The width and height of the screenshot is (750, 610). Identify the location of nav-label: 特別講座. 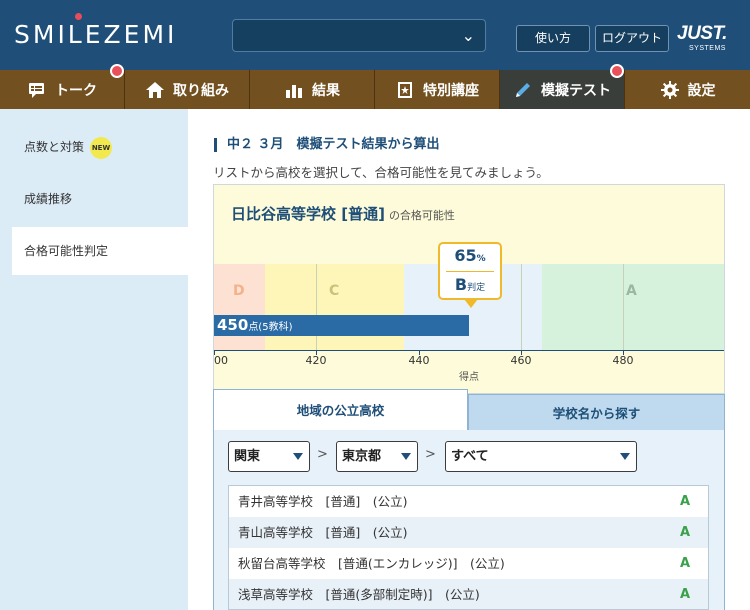
(451, 90).